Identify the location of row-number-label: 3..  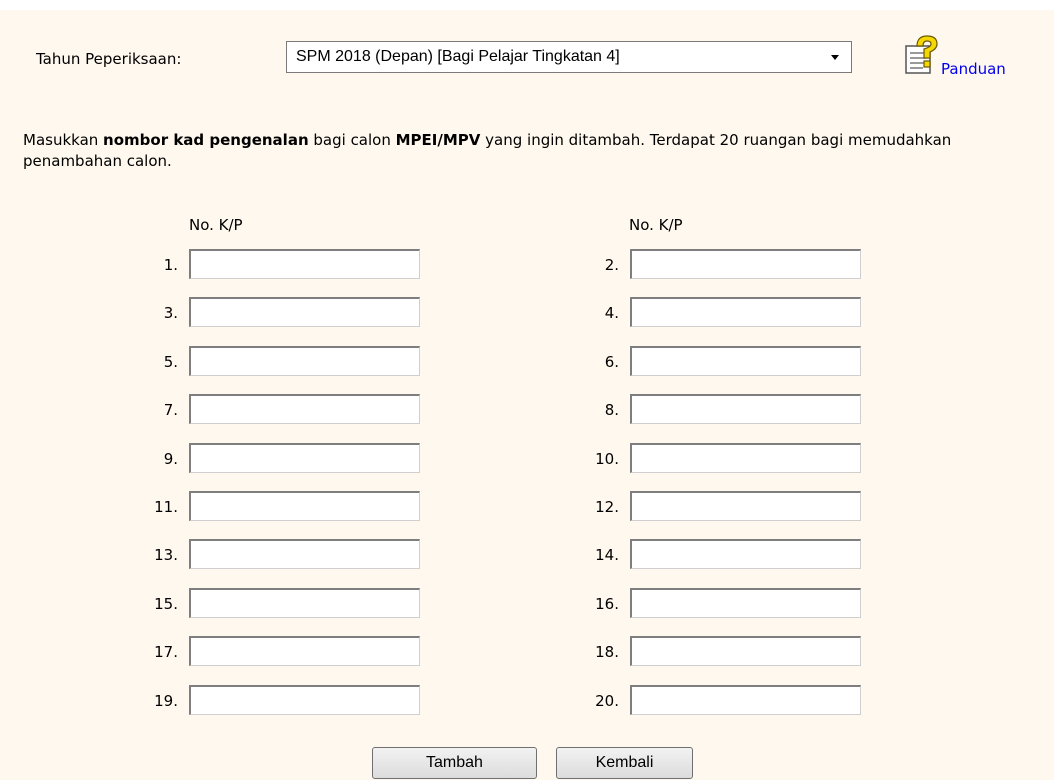
(170, 313).